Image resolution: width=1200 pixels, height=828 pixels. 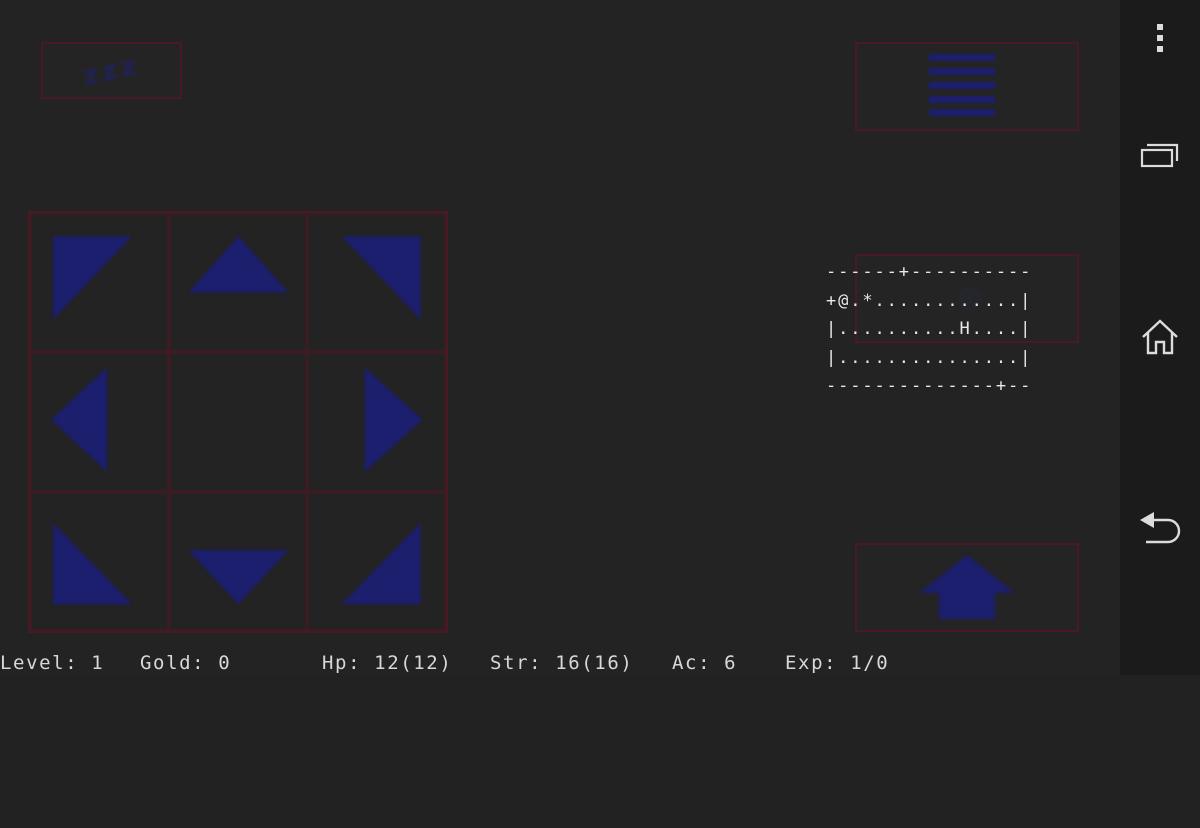 I want to click on dpad-right-button, so click(x=376, y=422).